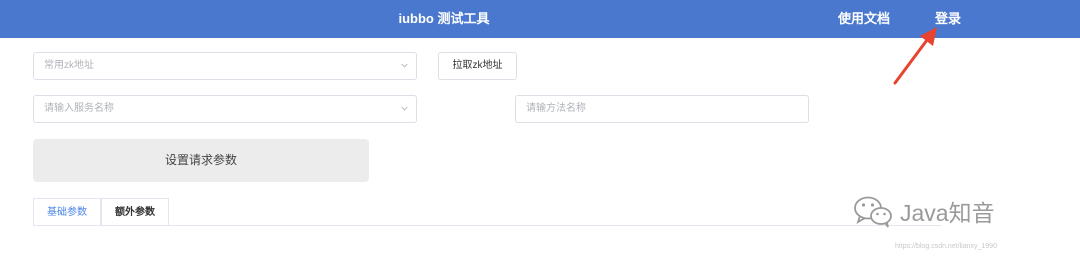  I want to click on watermark-url: https://blog.csdn.net/lianxy_1990, so click(946, 246).